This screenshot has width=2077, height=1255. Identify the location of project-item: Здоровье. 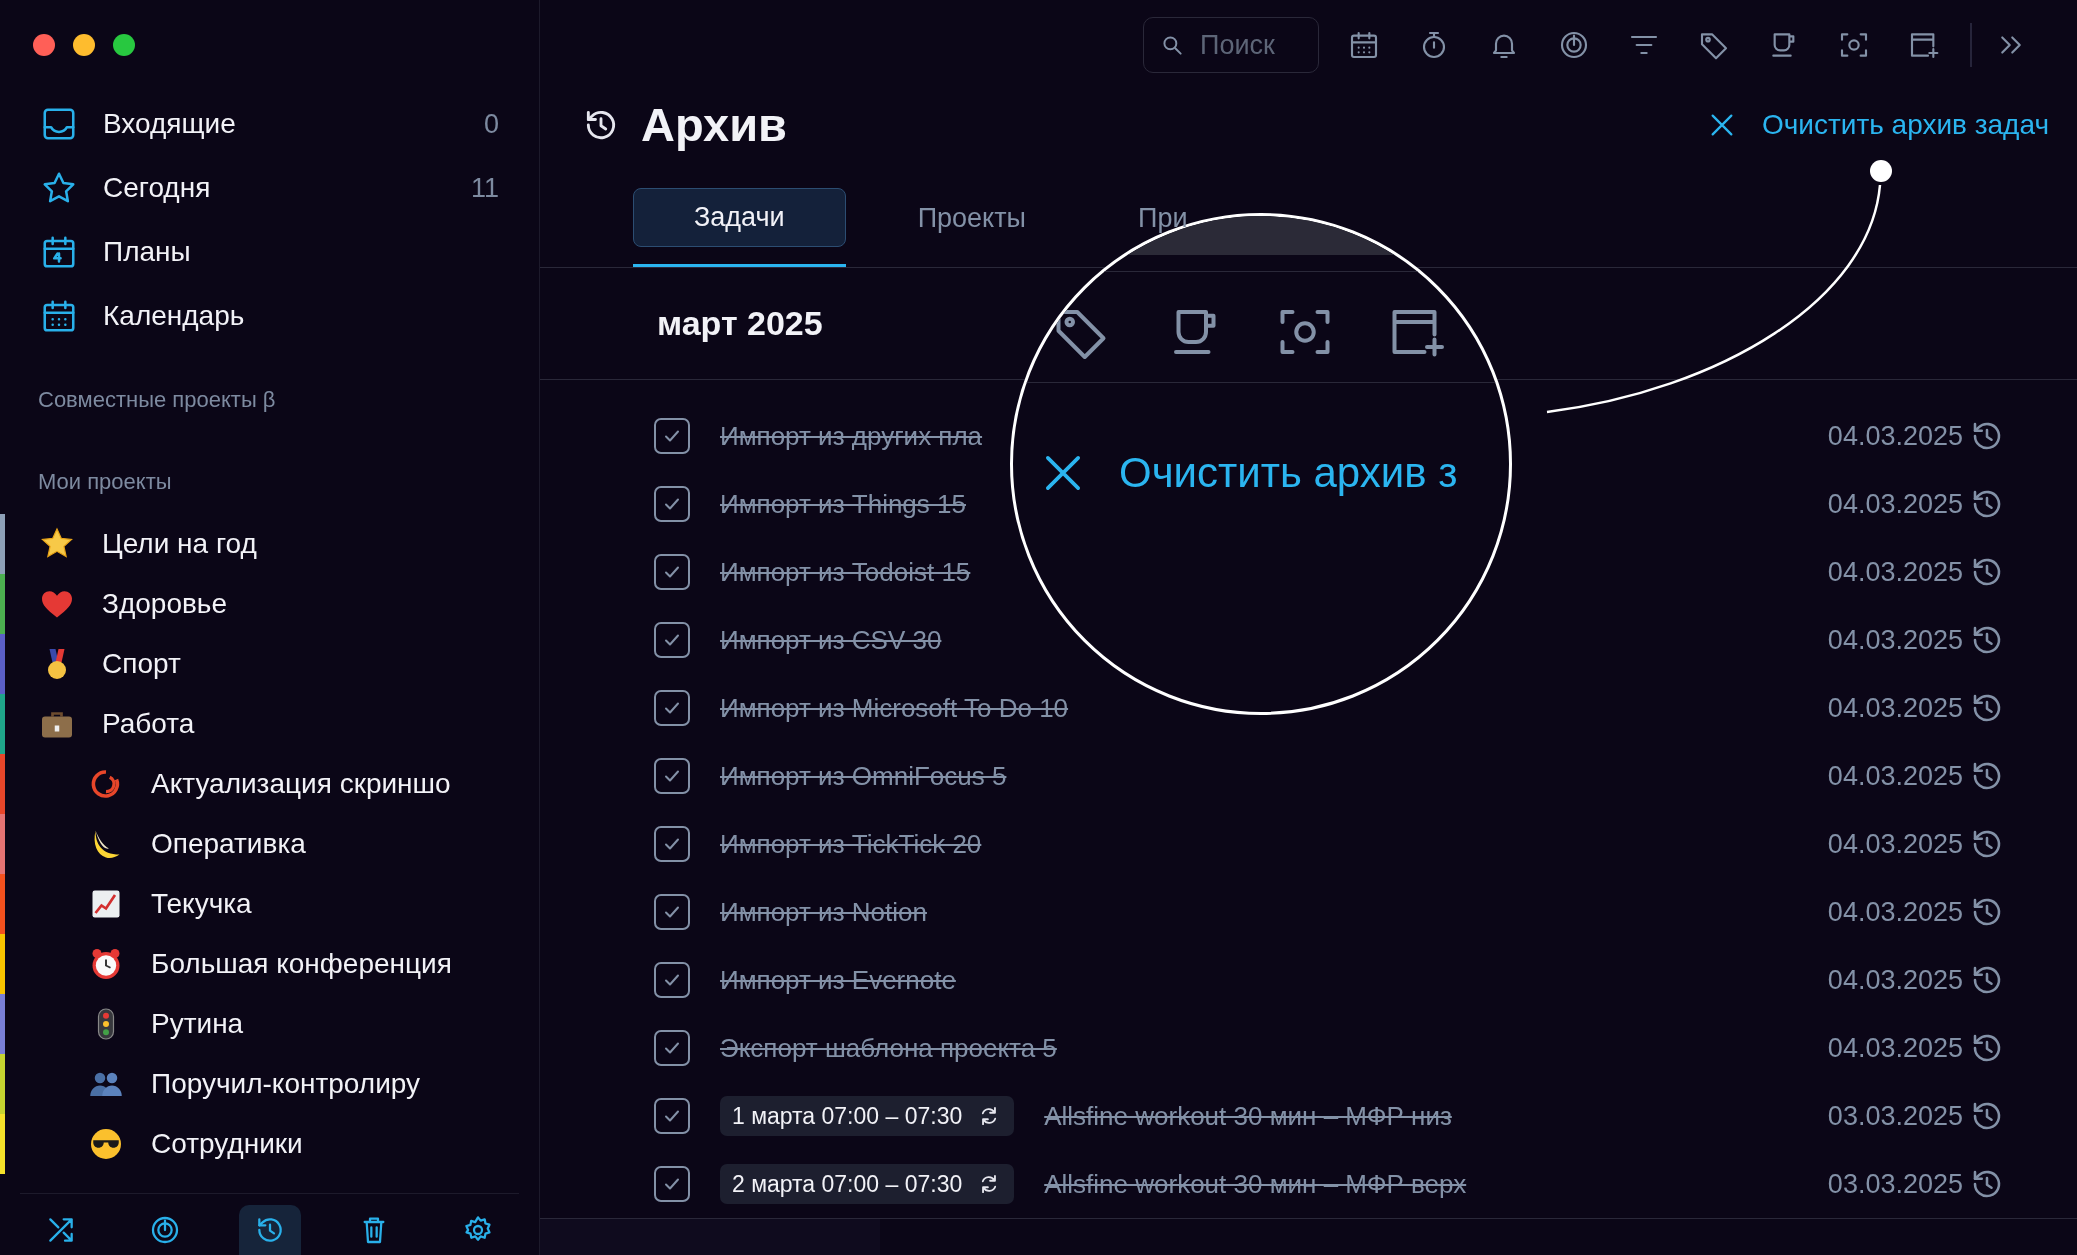
(133, 604).